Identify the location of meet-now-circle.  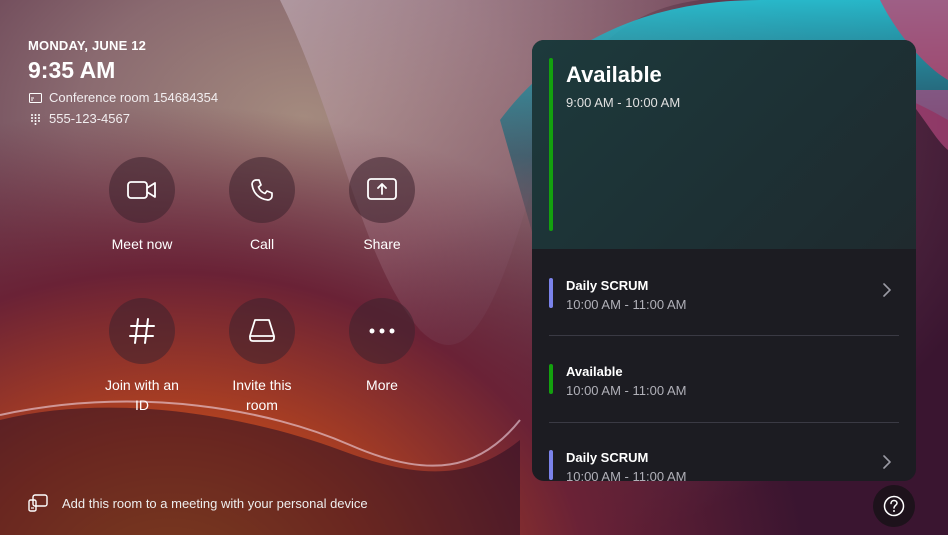
(142, 190).